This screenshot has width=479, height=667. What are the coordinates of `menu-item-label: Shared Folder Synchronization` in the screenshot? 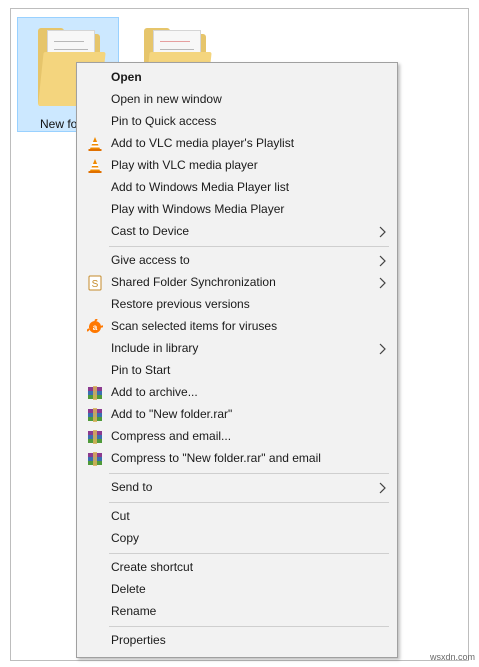 It's located at (193, 282).